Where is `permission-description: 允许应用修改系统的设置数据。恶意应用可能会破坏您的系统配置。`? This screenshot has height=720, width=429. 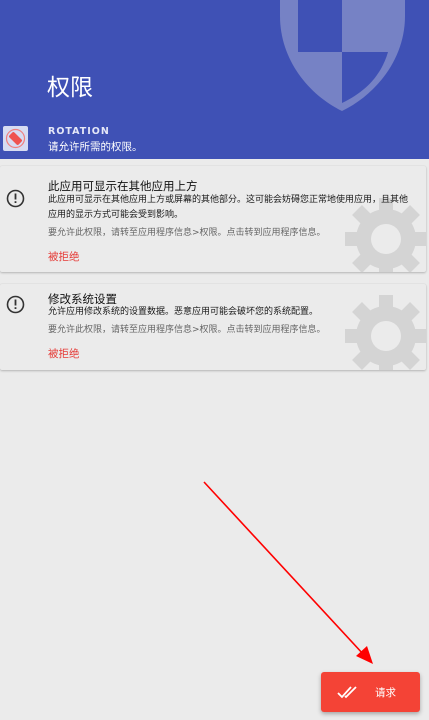
permission-description: 允许应用修改系统的设置数据。恶意应用可能会破坏您的系统配置。 is located at coordinates (183, 312).